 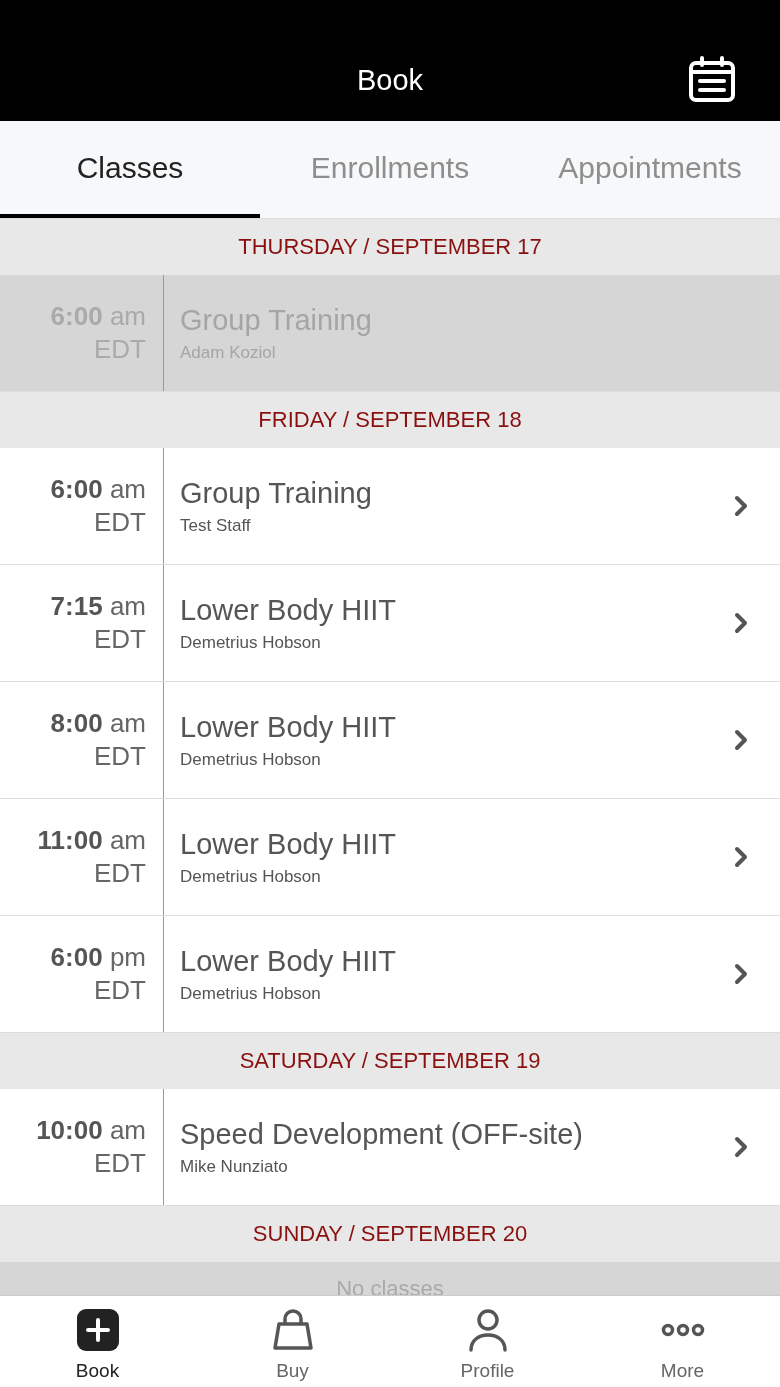 I want to click on class-name: Speed Development (OFF-site), so click(x=381, y=1134).